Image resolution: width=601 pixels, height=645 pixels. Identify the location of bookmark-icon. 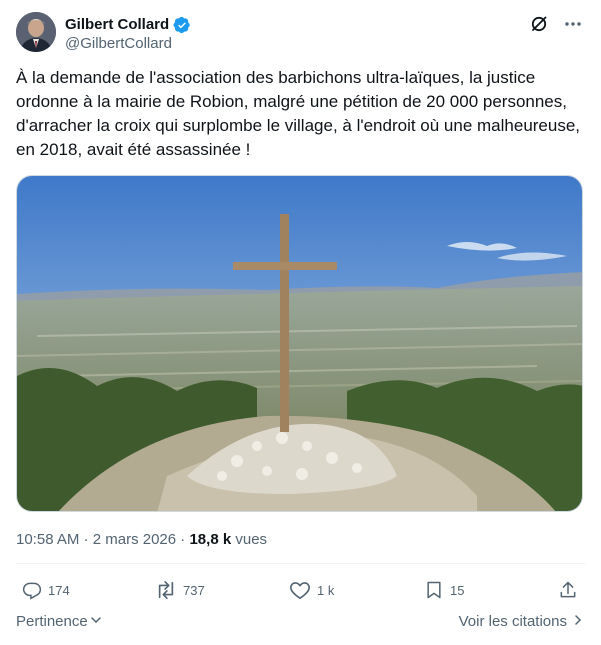
(434, 590).